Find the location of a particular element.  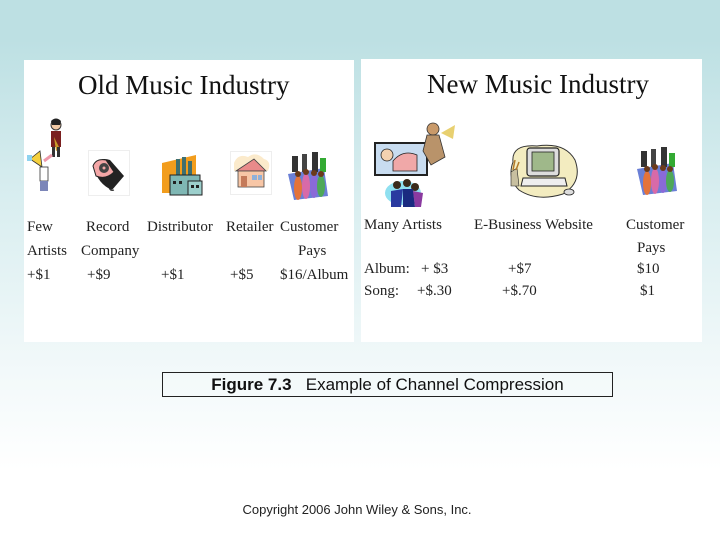

col-customer-line2: Pays is located at coordinates (312, 251).